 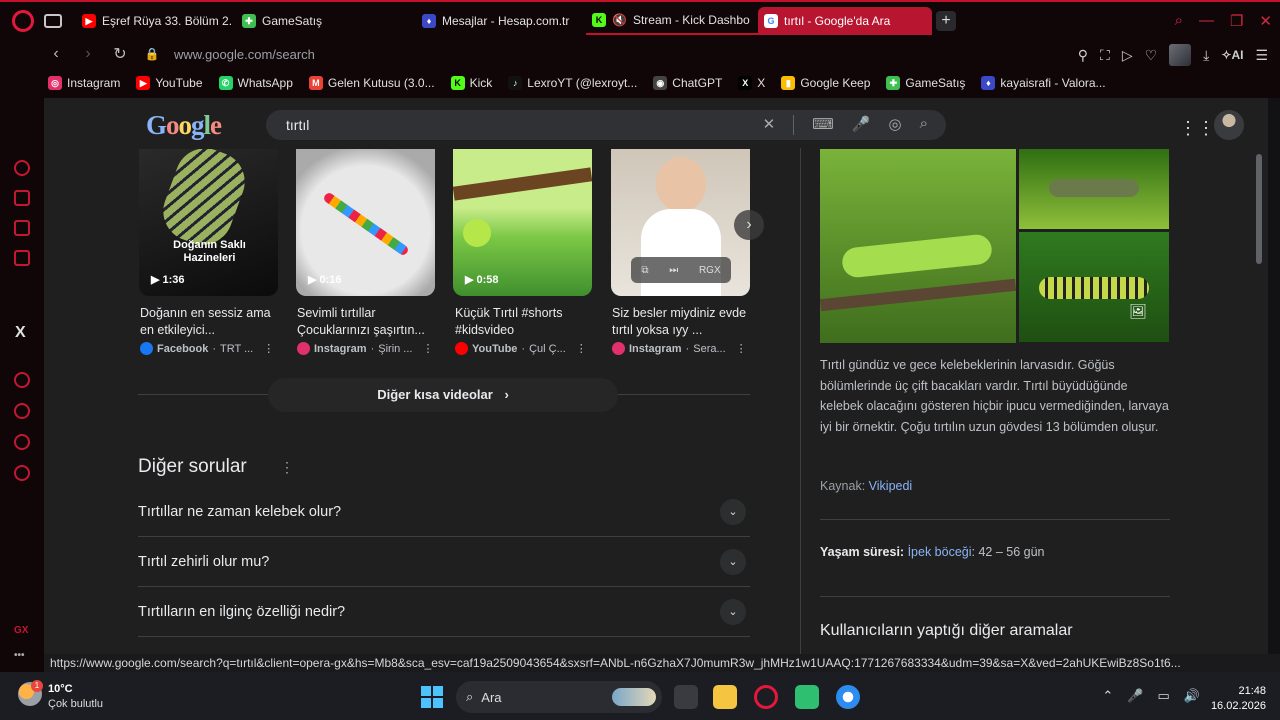 What do you see at coordinates (1094, 287) in the screenshot?
I see `caterpillar-photo: 🖼` at bounding box center [1094, 287].